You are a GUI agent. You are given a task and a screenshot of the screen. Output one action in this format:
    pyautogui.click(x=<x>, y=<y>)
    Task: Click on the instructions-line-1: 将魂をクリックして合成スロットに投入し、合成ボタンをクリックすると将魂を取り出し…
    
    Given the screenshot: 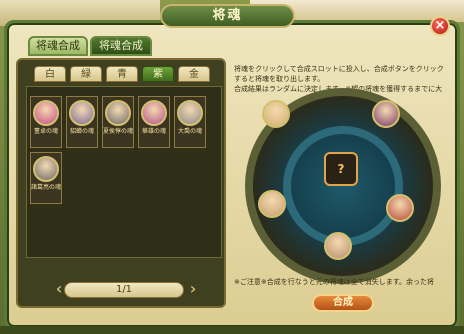 What is the action you would take?
    pyautogui.click(x=339, y=74)
    